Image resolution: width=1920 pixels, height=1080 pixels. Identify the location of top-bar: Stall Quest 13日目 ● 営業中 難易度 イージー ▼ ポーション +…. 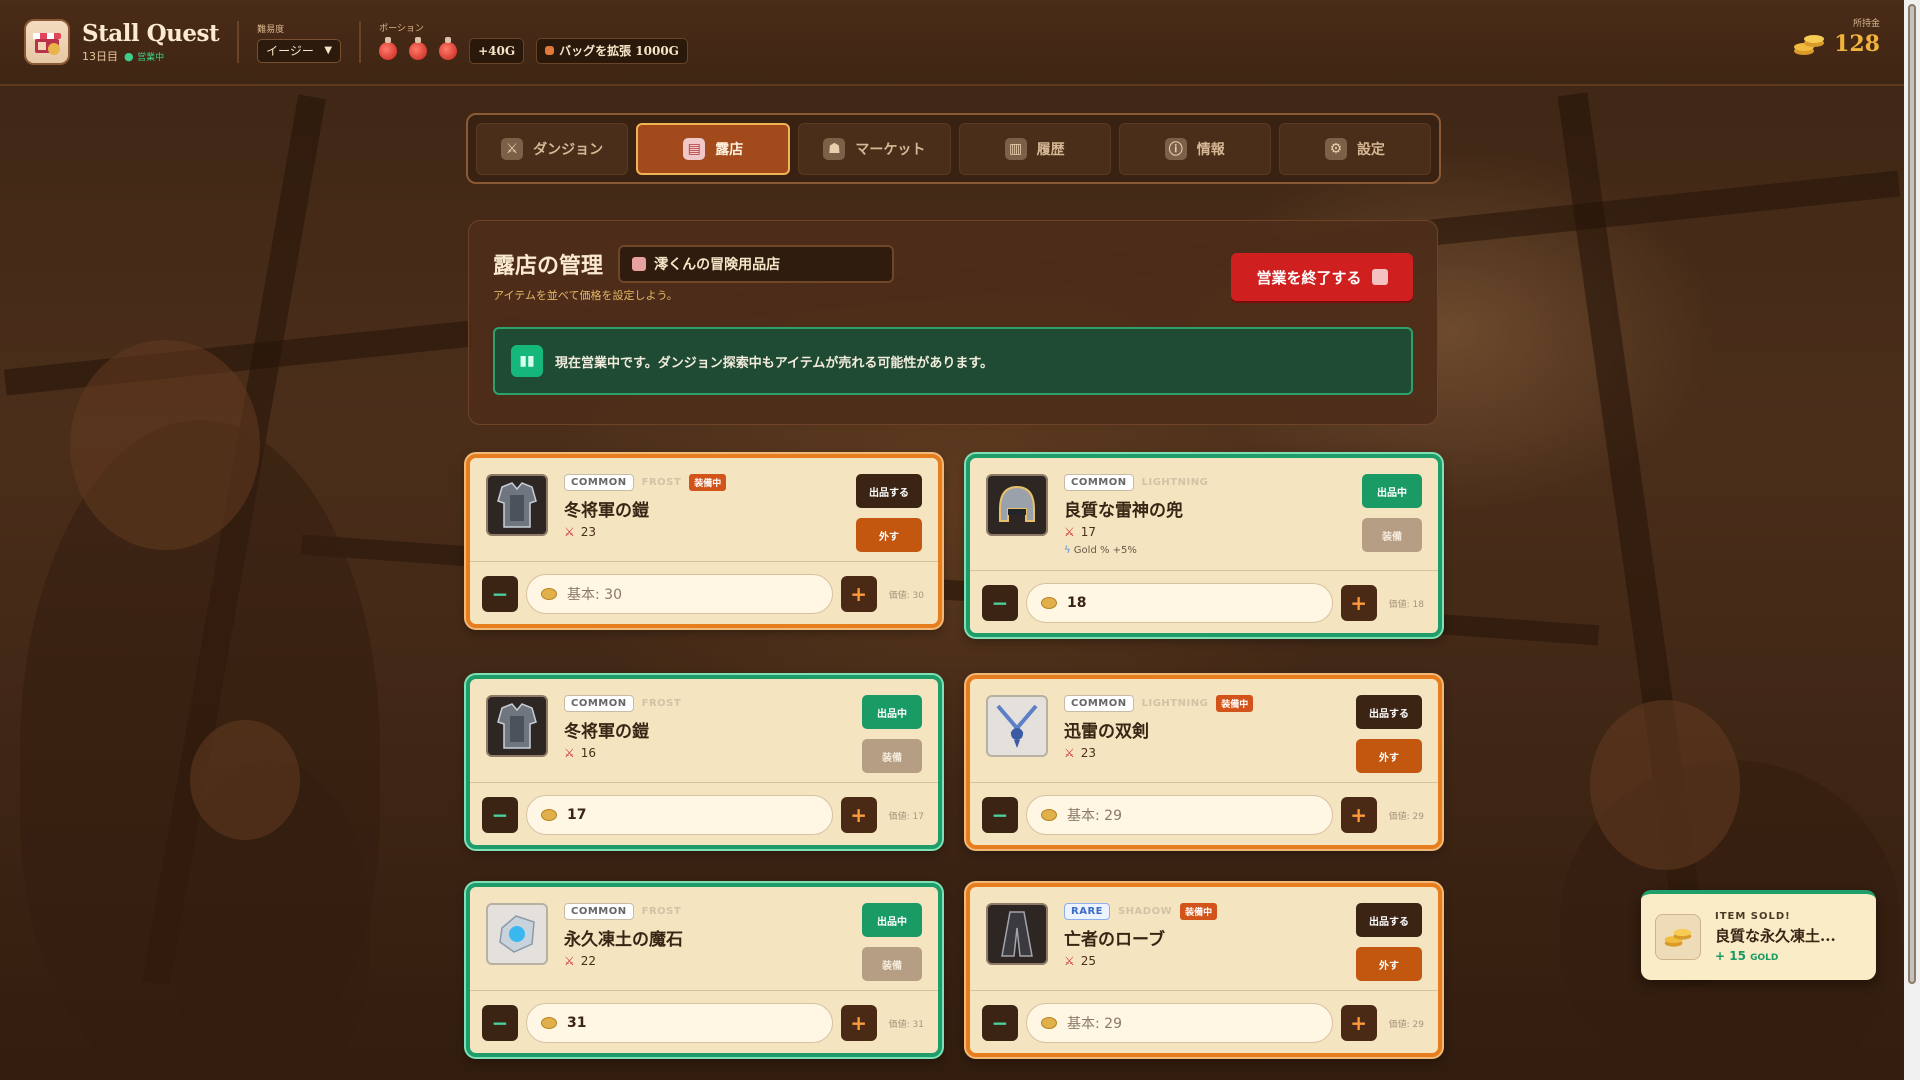
(952, 43).